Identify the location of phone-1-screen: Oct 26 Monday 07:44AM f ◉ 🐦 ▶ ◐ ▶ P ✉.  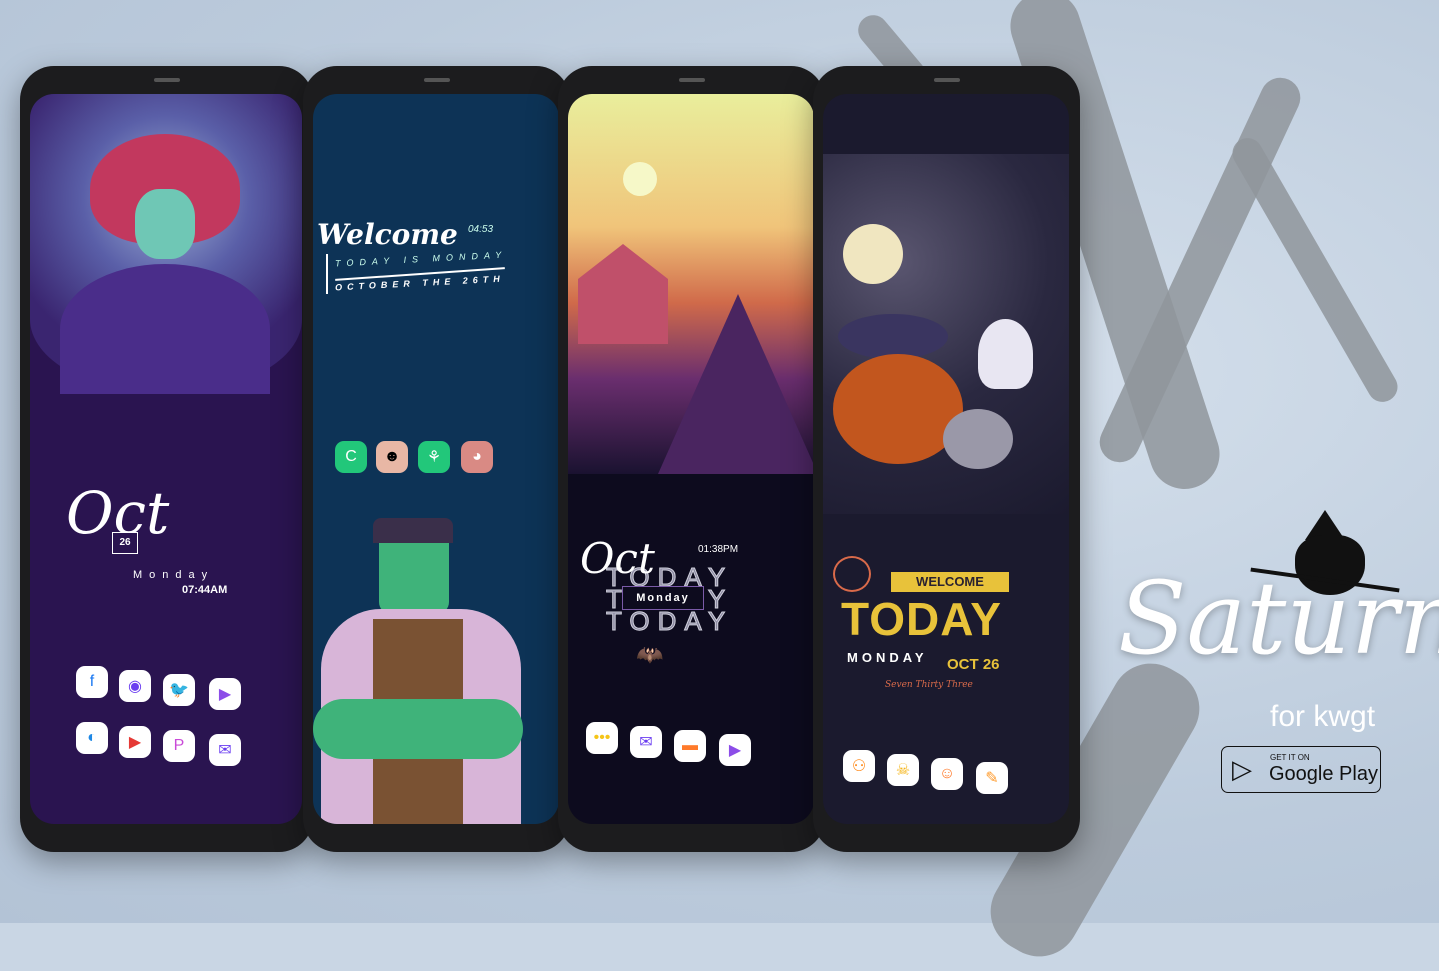
(166, 459).